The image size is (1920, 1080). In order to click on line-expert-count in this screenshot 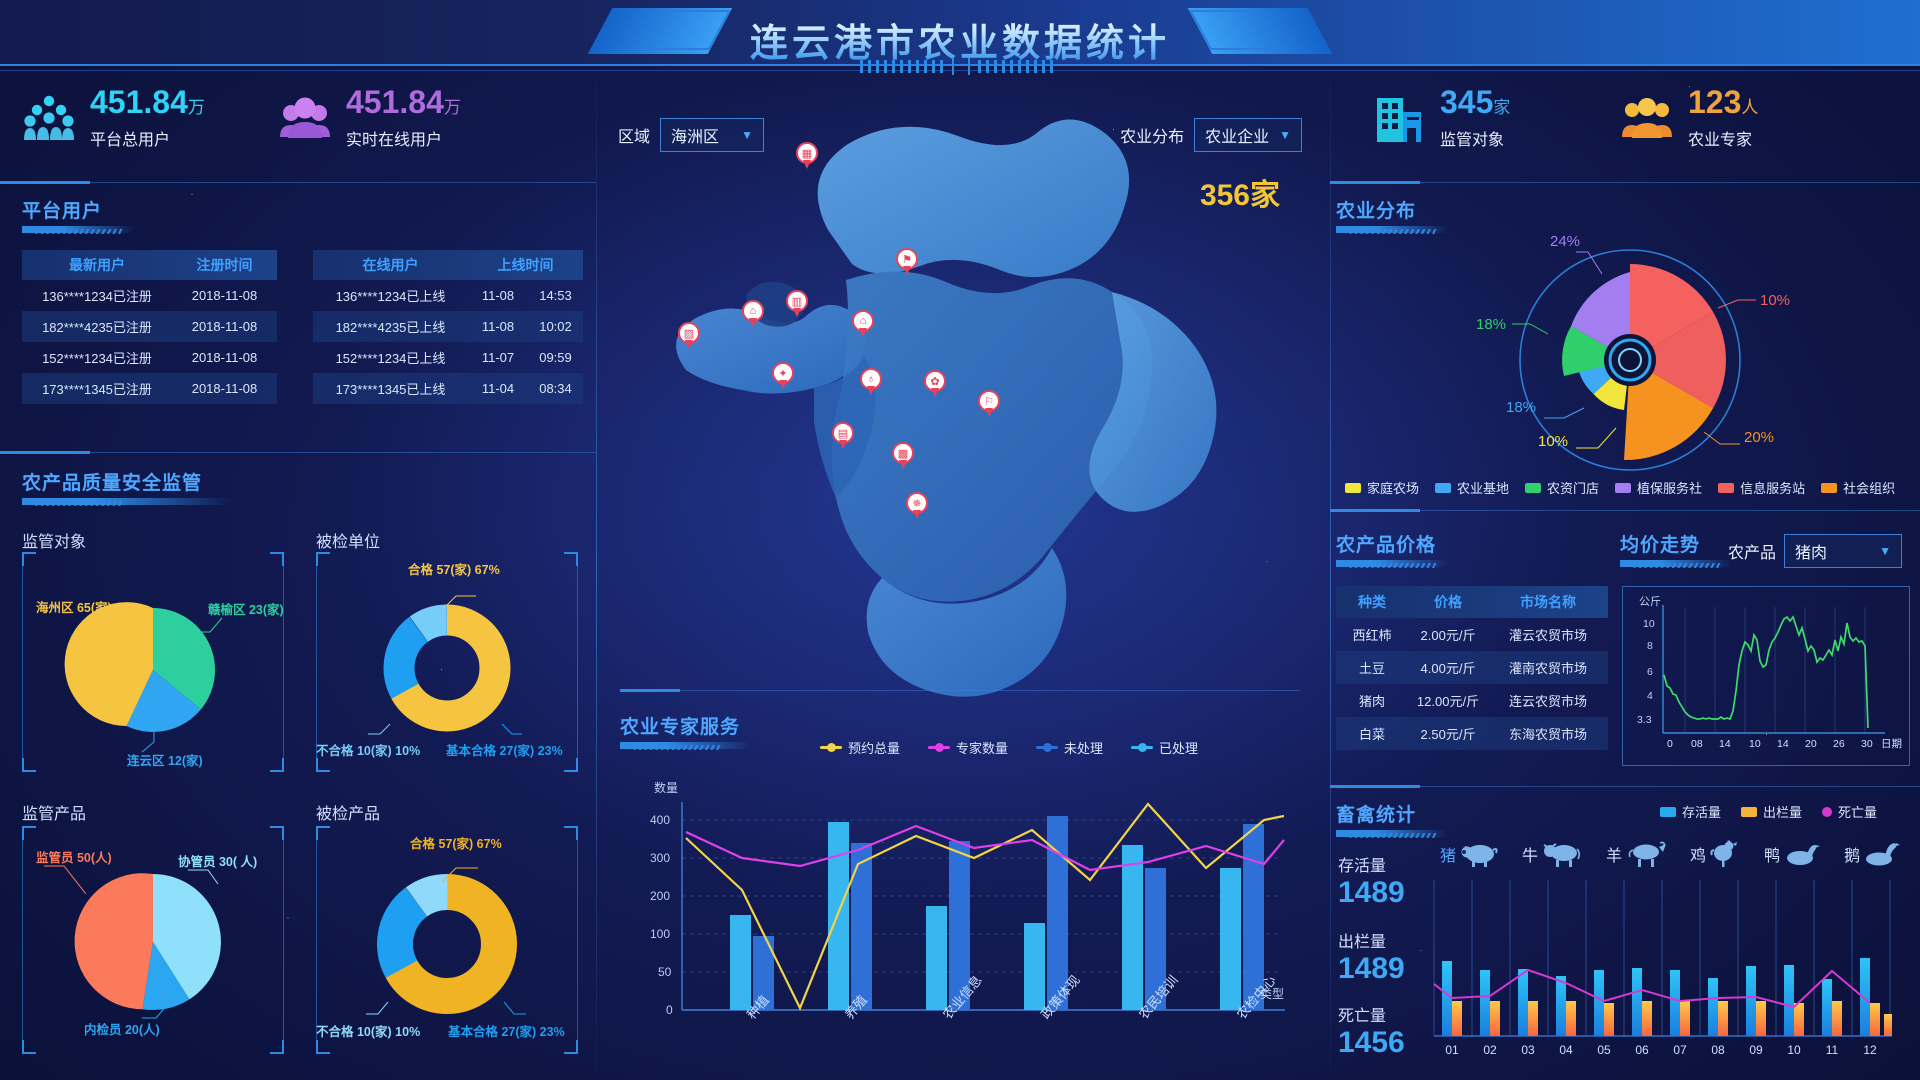, I will do `click(985, 848)`.